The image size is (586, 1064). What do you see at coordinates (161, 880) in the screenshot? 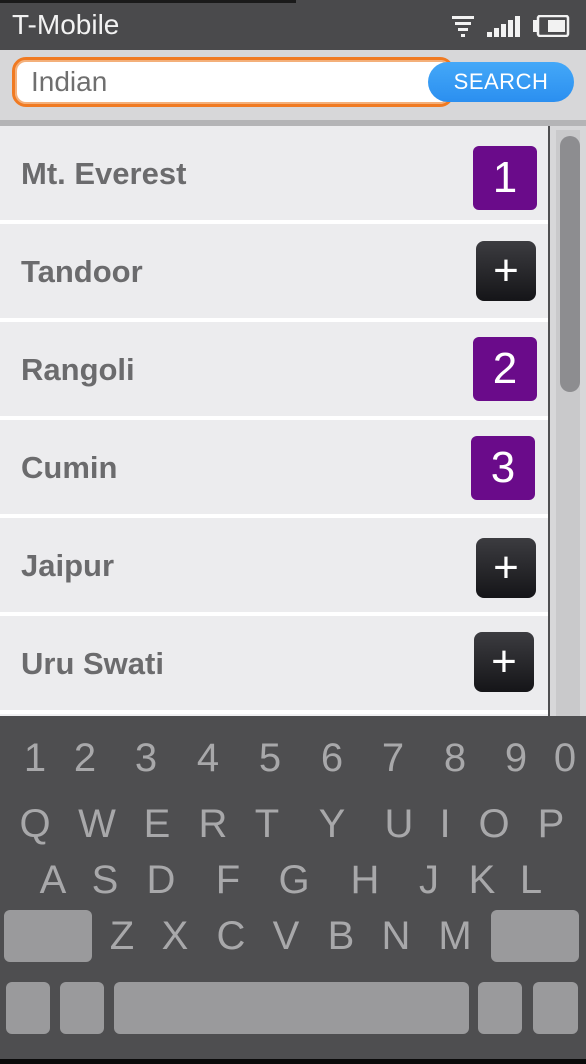
I see `key-d: D` at bounding box center [161, 880].